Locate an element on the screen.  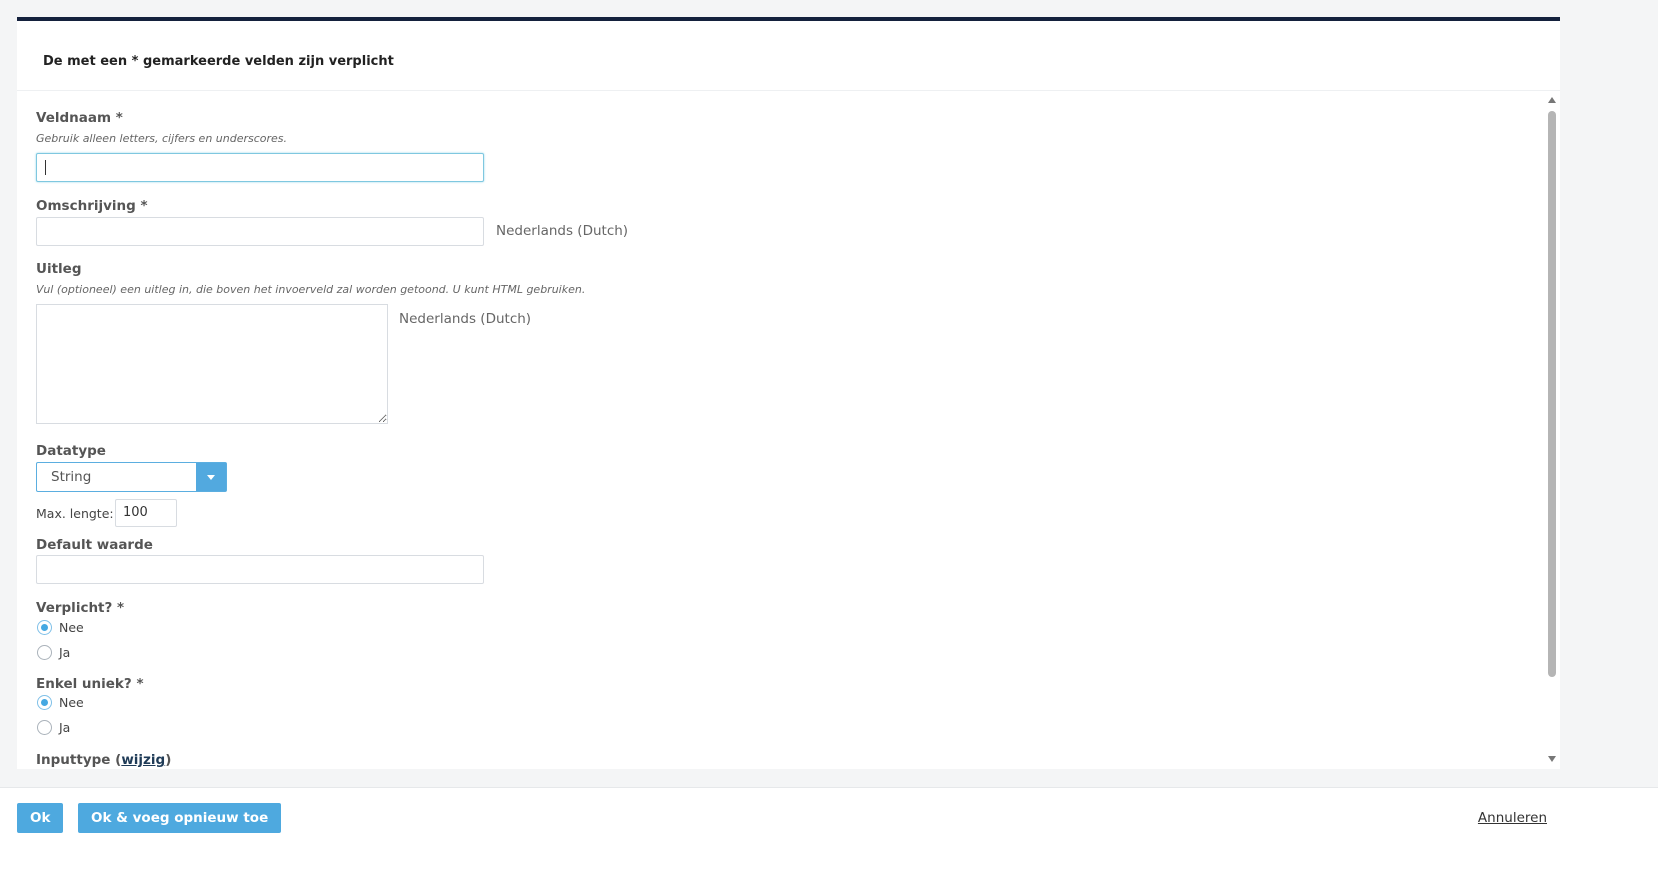
uitleg-language: Nederlands (Dutch) is located at coordinates (465, 319).